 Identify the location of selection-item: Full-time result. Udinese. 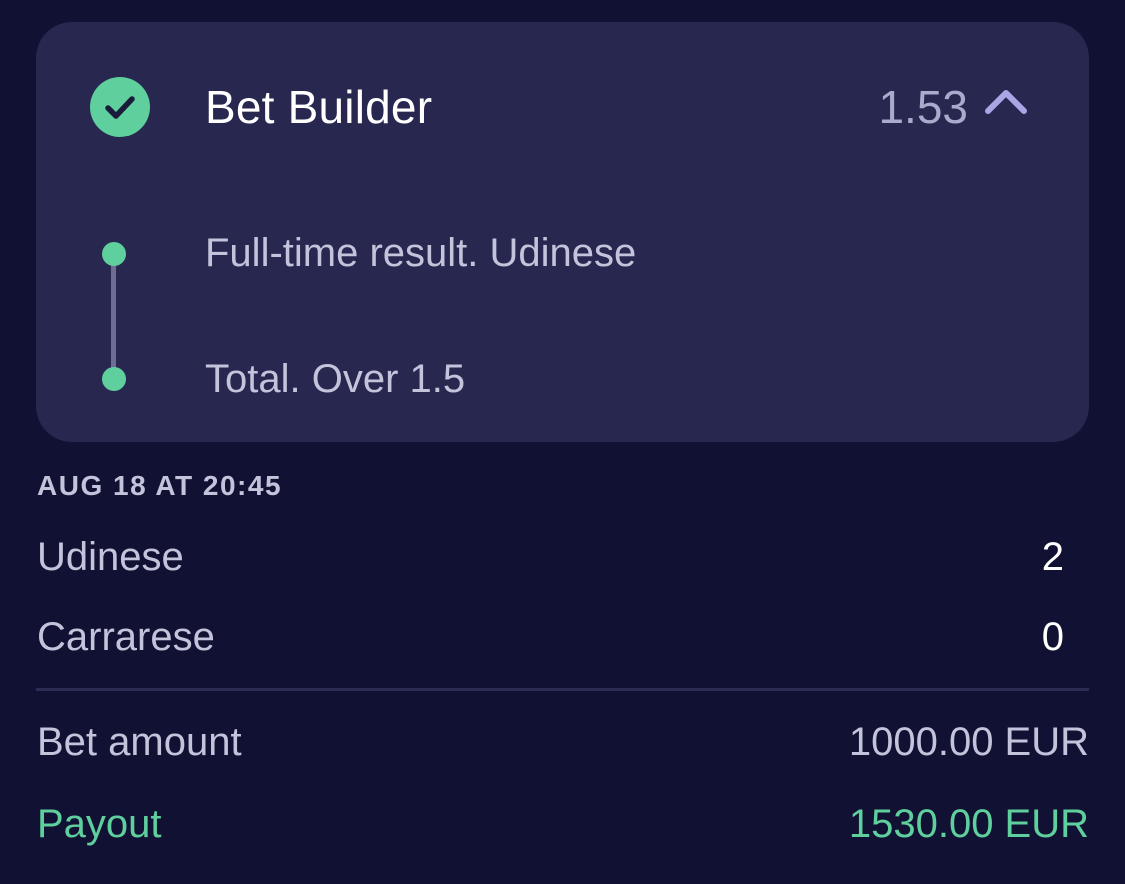
(421, 253).